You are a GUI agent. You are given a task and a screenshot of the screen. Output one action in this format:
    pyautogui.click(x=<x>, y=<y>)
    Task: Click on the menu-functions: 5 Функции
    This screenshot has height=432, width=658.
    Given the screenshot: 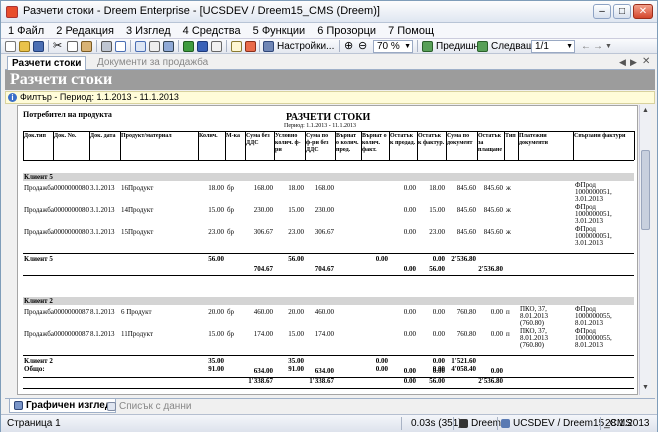 What is the action you would take?
    pyautogui.click(x=279, y=31)
    